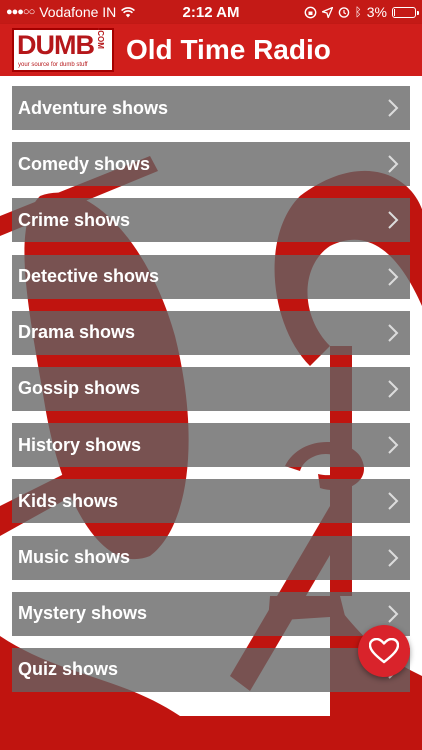 The height and width of the screenshot is (750, 422). I want to click on logo-text: DUMB, so click(56, 45).